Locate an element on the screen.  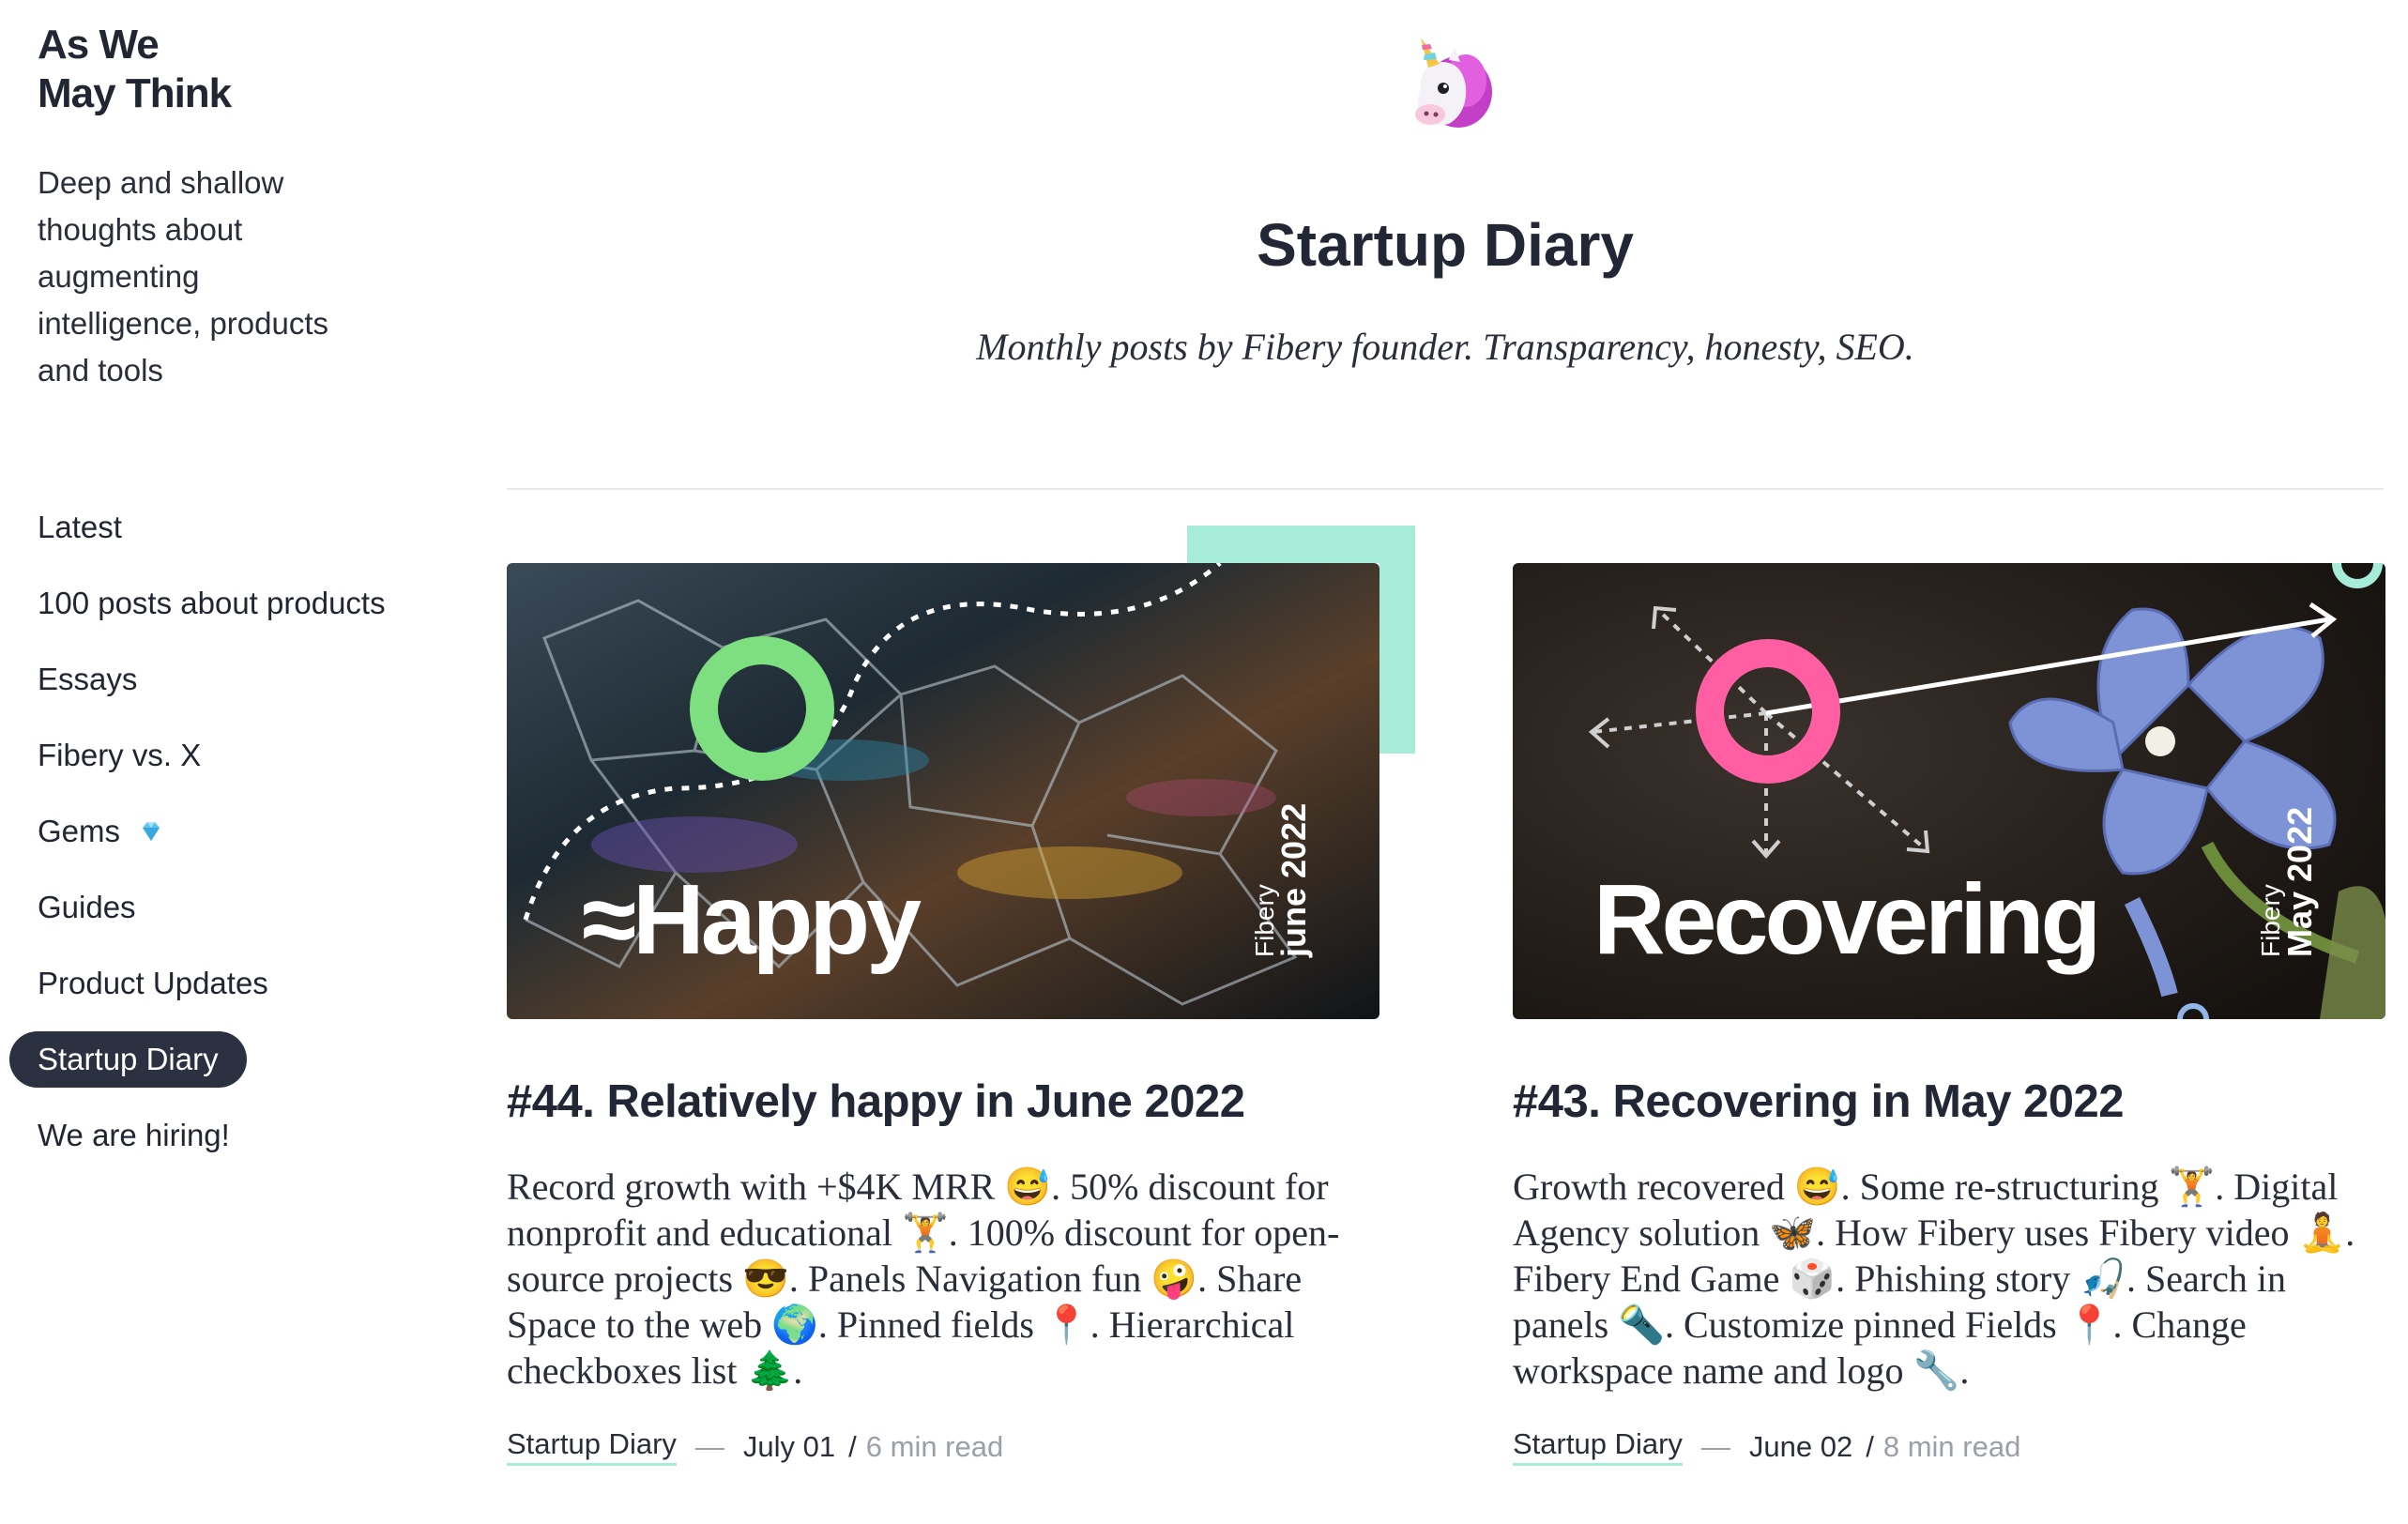
thumb-caption: Fibery june 2022 is located at coordinates (1282, 880).